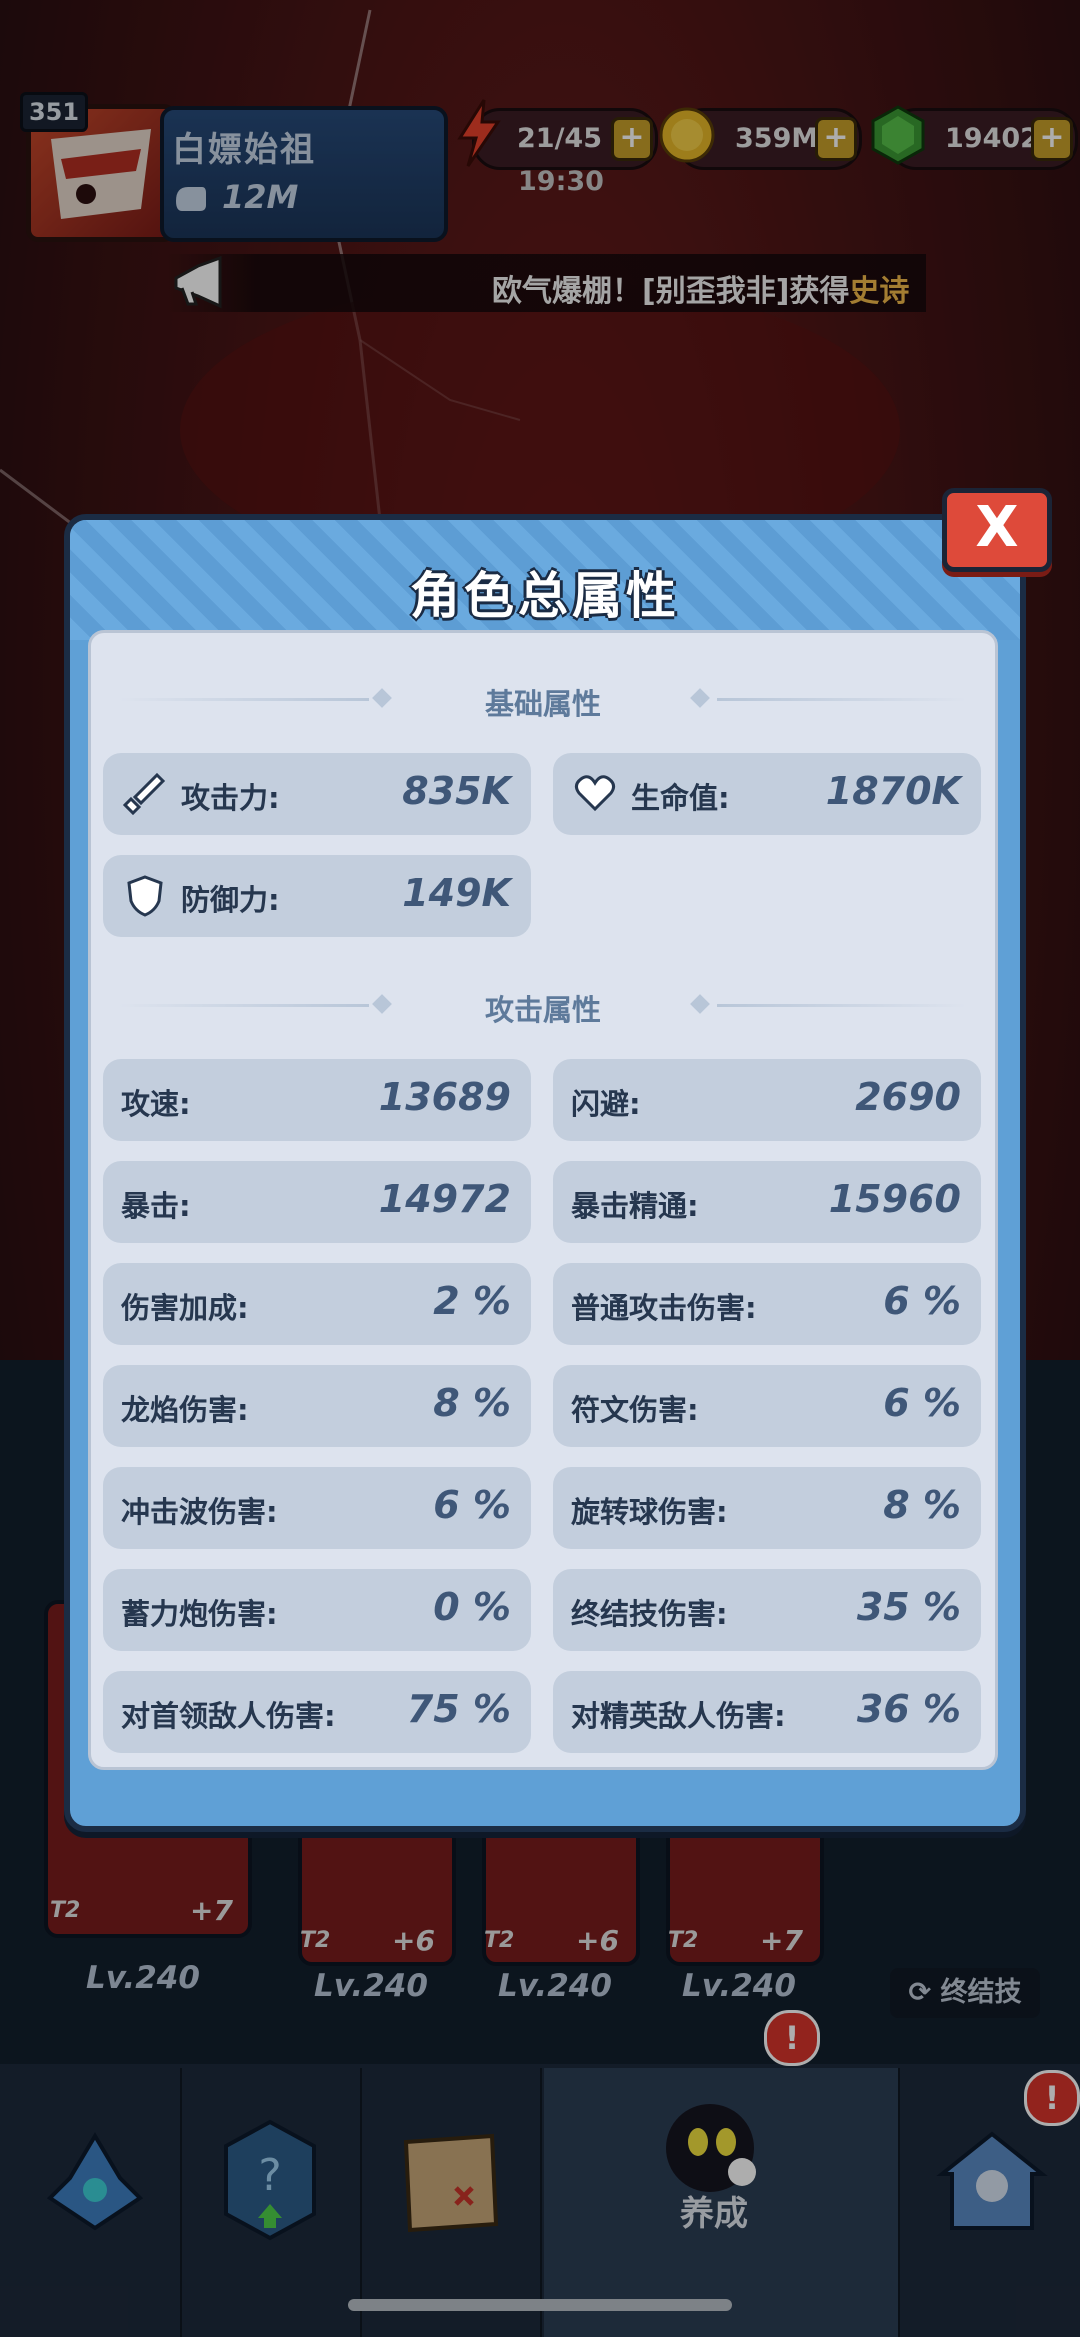  Describe the element at coordinates (635, 1410) in the screenshot. I see `stat-label: 符文伤害:` at that location.